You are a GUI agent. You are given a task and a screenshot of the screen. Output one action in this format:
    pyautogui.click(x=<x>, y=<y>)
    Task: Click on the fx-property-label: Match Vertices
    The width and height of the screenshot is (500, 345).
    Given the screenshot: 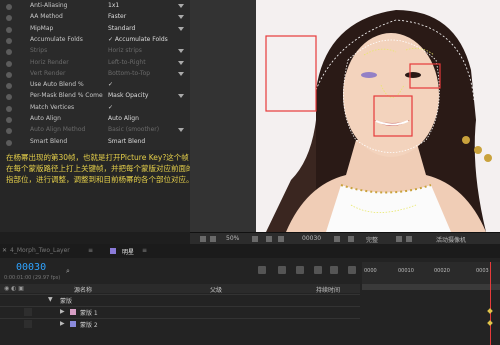 What is the action you would take?
    pyautogui.click(x=52, y=107)
    